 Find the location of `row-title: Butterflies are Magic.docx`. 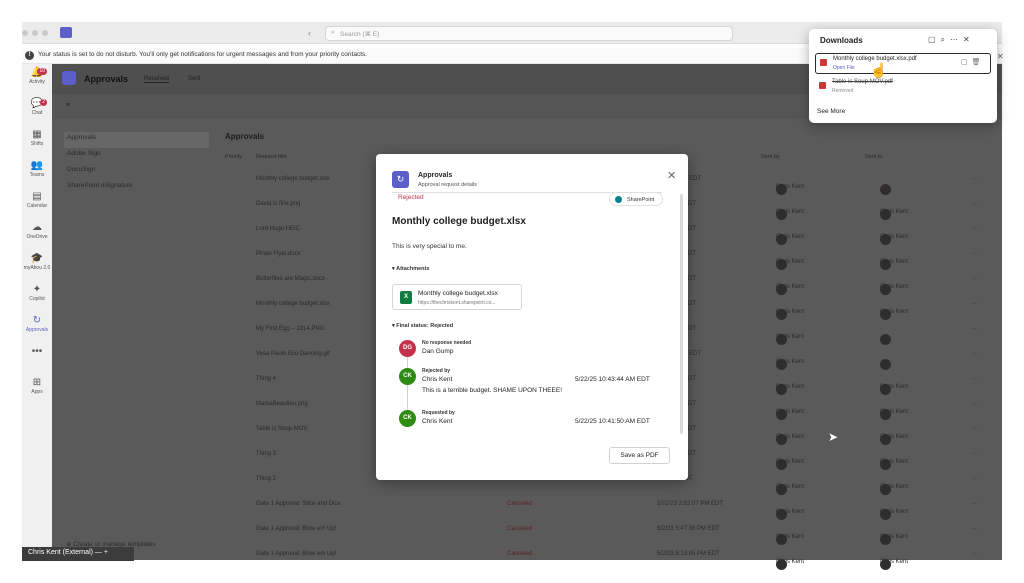

row-title: Butterflies are Magic.docx is located at coordinates (291, 279).